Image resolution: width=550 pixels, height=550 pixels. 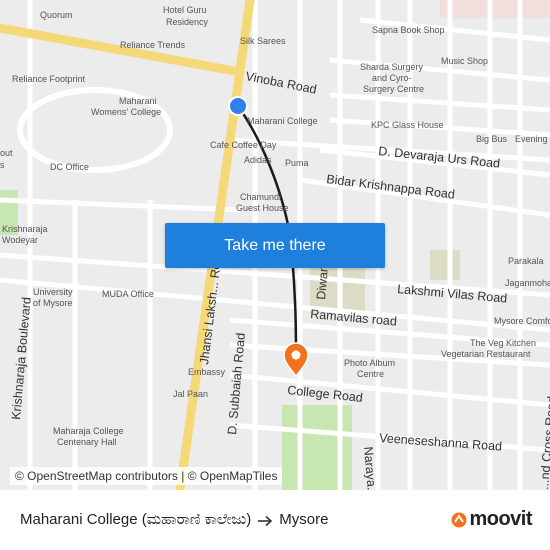 What do you see at coordinates (2, 165) in the screenshot?
I see `poi-partial-left-2: s` at bounding box center [2, 165].